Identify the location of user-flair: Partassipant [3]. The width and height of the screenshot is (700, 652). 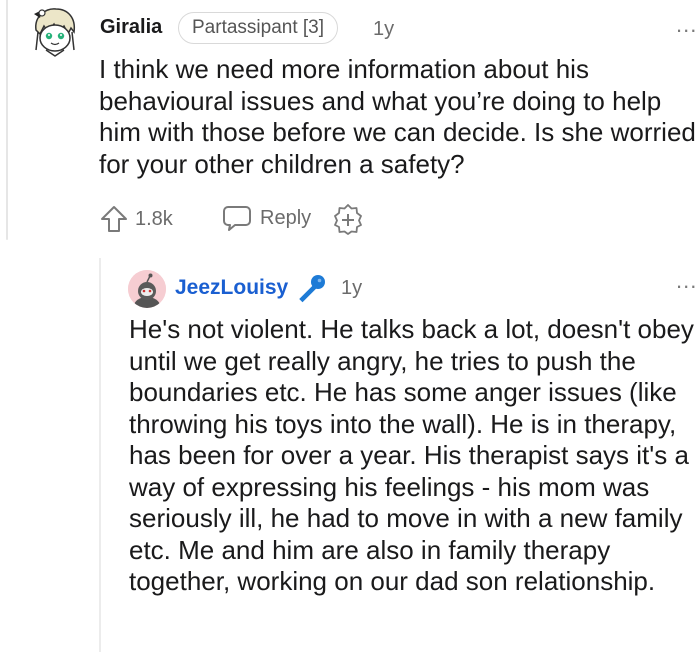
(258, 28).